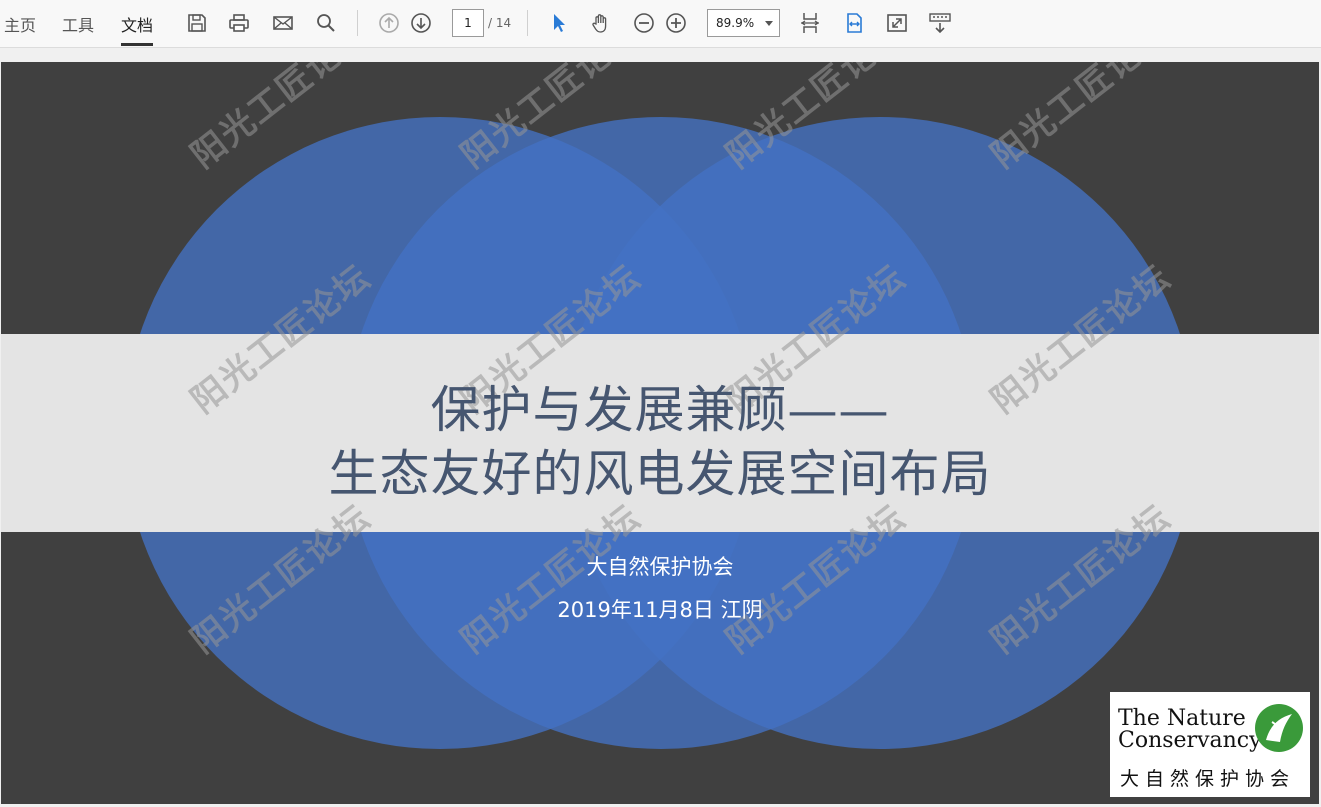 This screenshot has height=807, width=1321. What do you see at coordinates (660, 410) in the screenshot?
I see `slide-title-line1: 保护与发展兼顾——` at bounding box center [660, 410].